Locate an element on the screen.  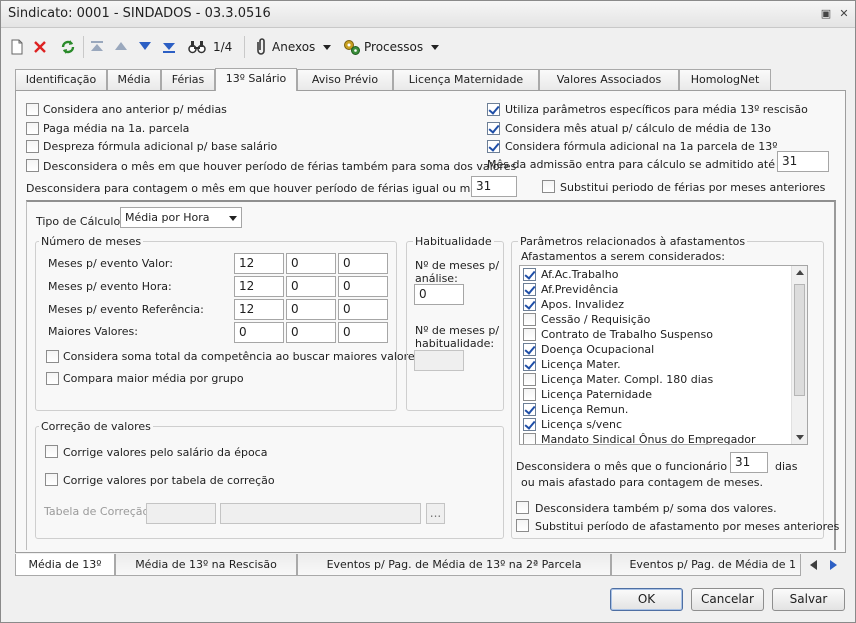
list-item: Licença Mater. is located at coordinates (655, 364).